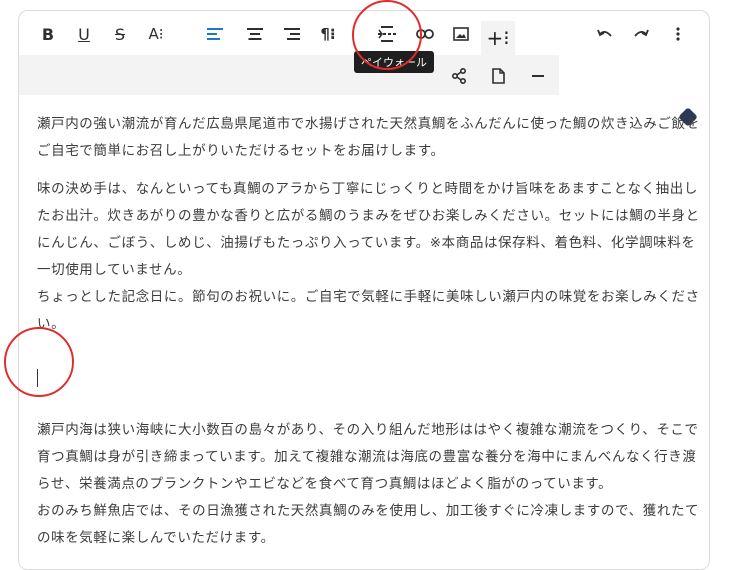 This screenshot has height=570, width=730. I want to click on editor-subbar, so click(289, 75).